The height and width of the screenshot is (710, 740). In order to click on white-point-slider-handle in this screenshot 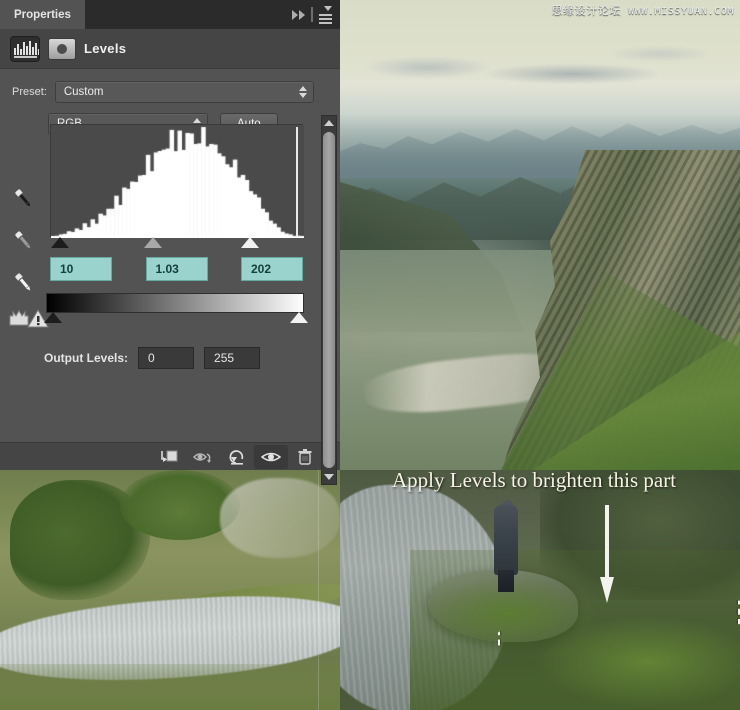, I will do `click(250, 242)`.